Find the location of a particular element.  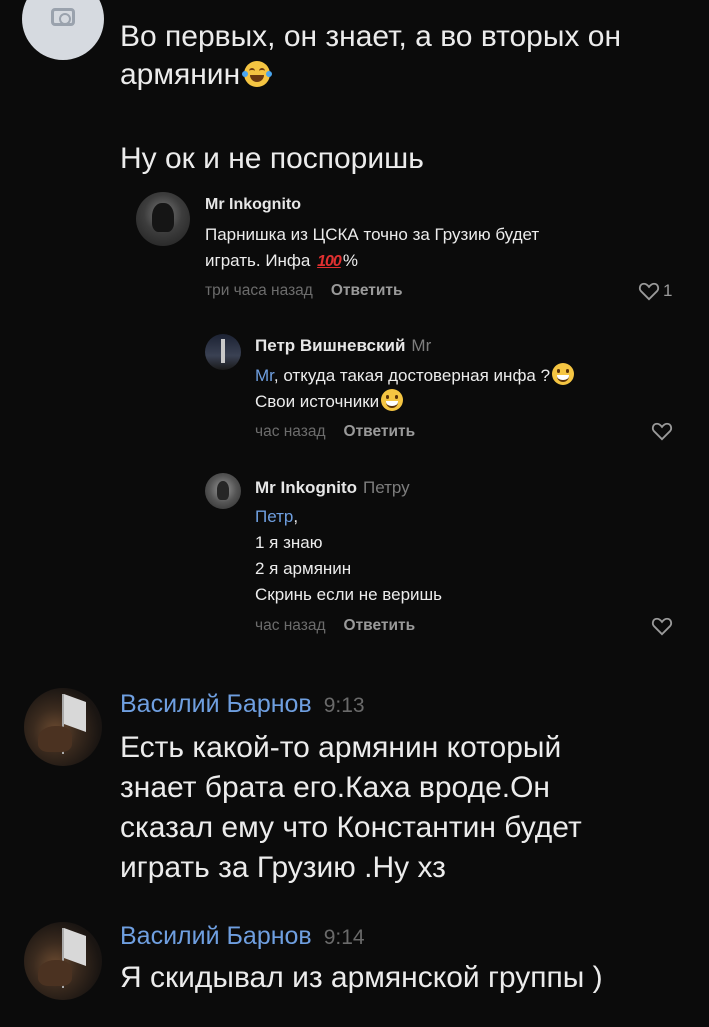

mention-link: Петр is located at coordinates (274, 516).